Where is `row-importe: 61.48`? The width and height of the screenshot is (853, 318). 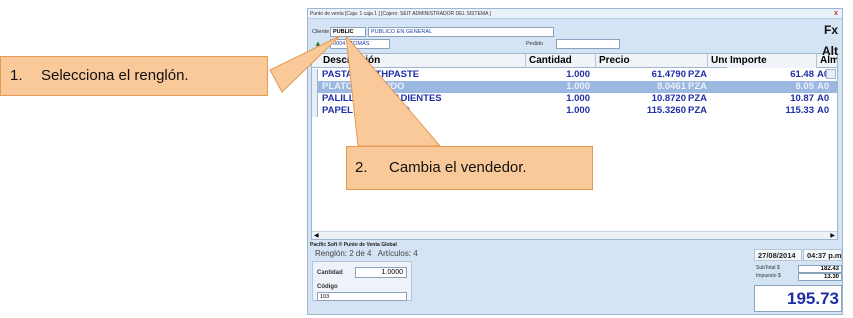 row-importe: 61.48 is located at coordinates (802, 74).